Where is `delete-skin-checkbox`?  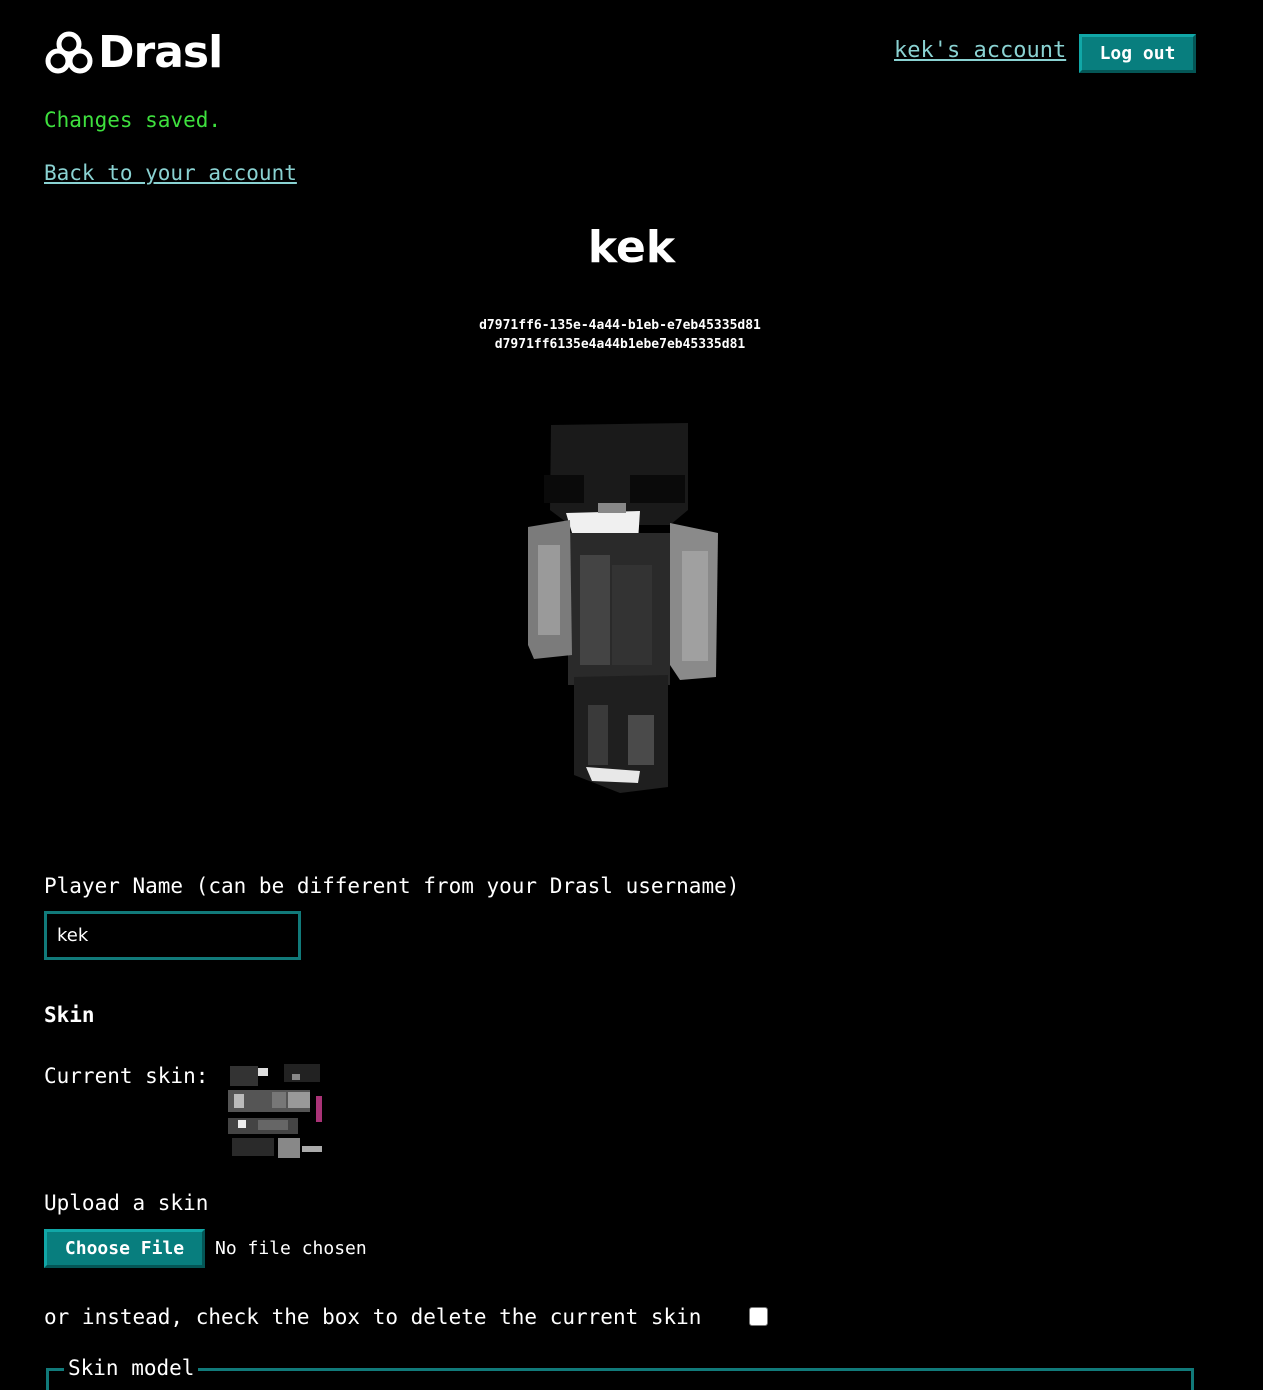 delete-skin-checkbox is located at coordinates (758, 1316).